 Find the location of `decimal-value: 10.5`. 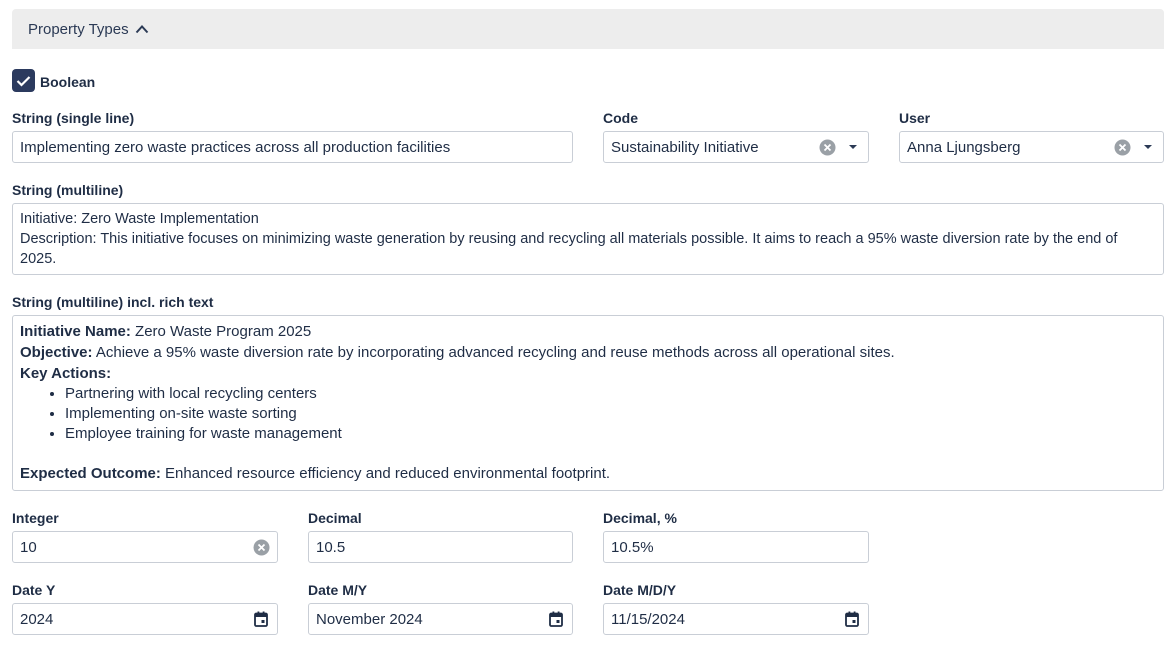

decimal-value: 10.5 is located at coordinates (331, 547).